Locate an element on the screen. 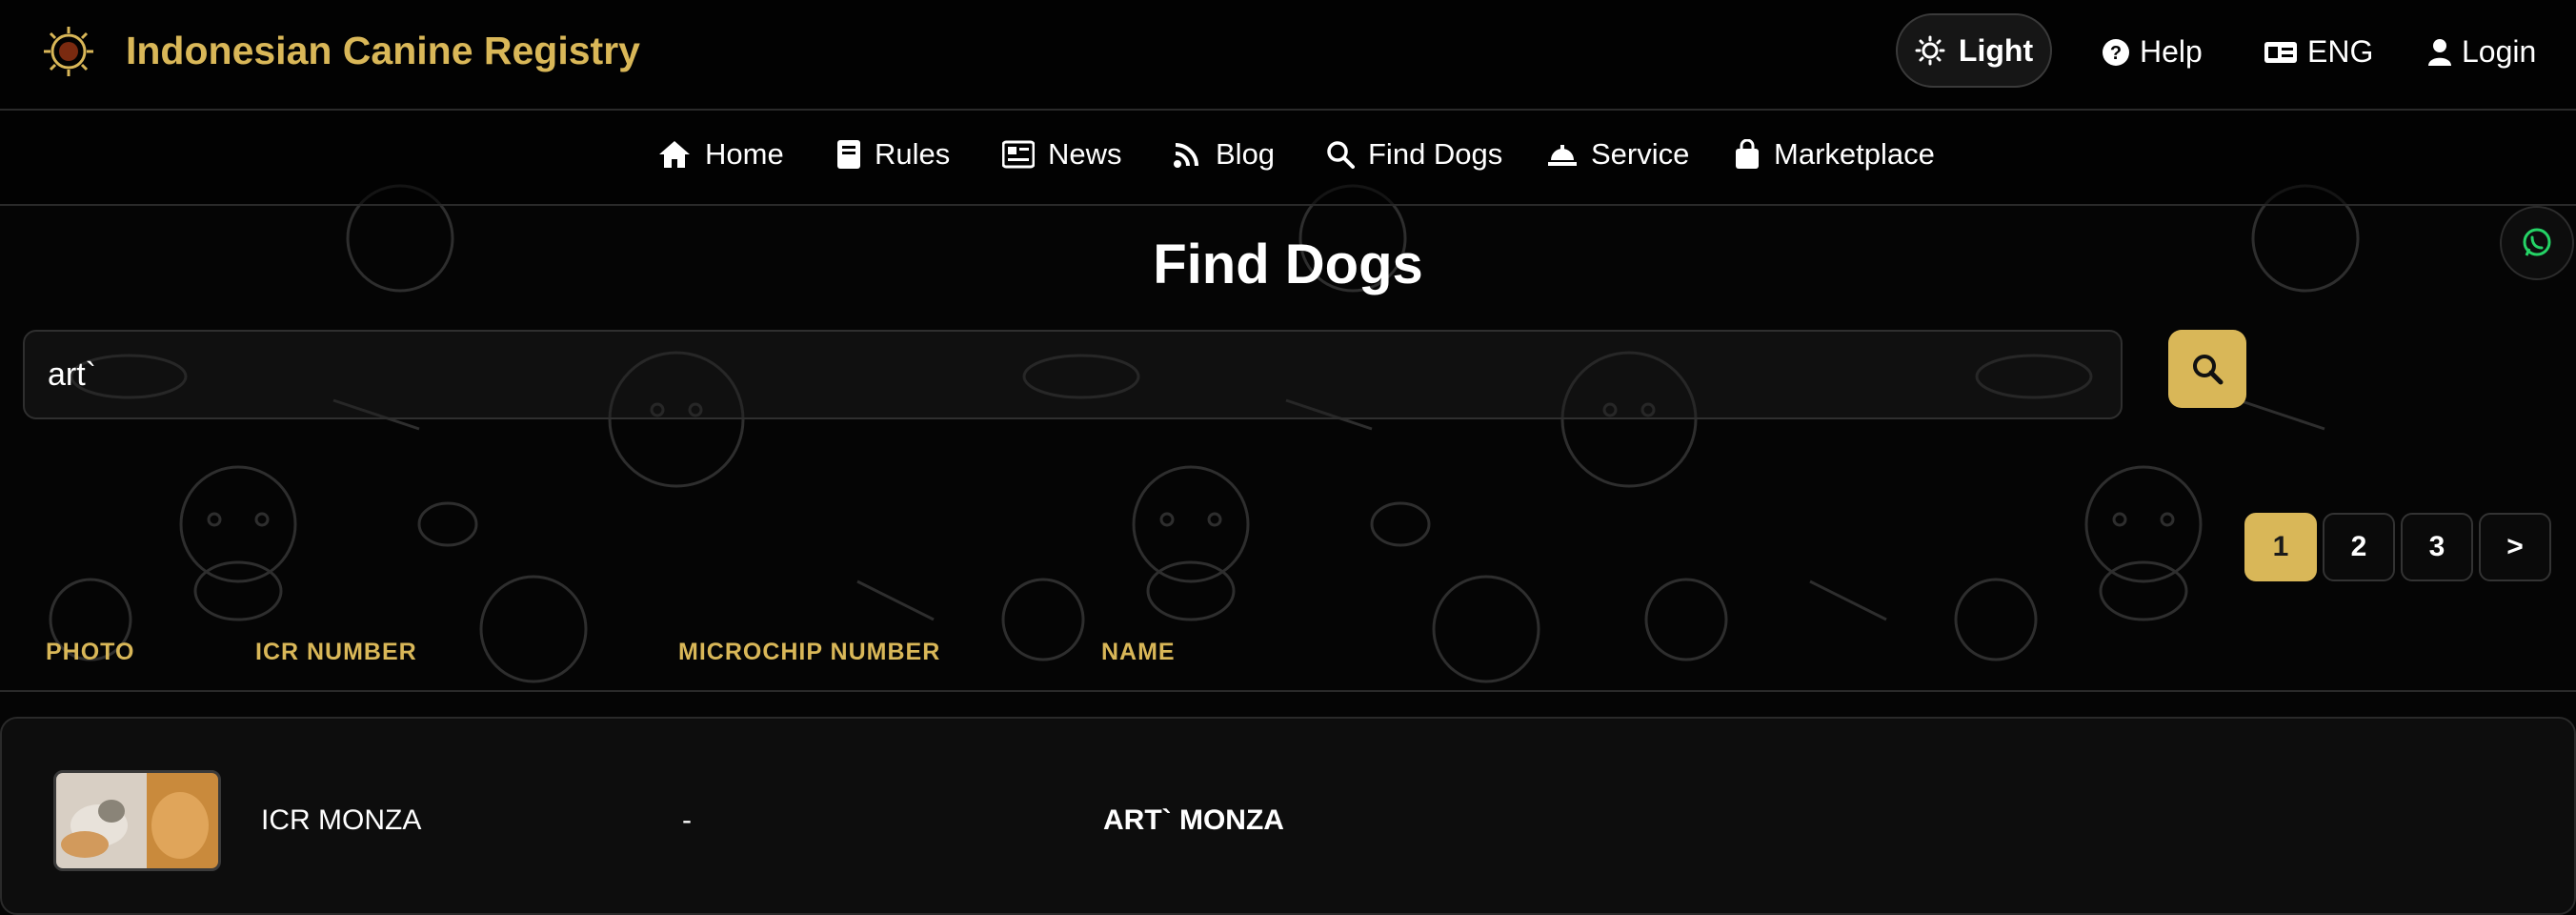  next-page-button: > is located at coordinates (2515, 547).